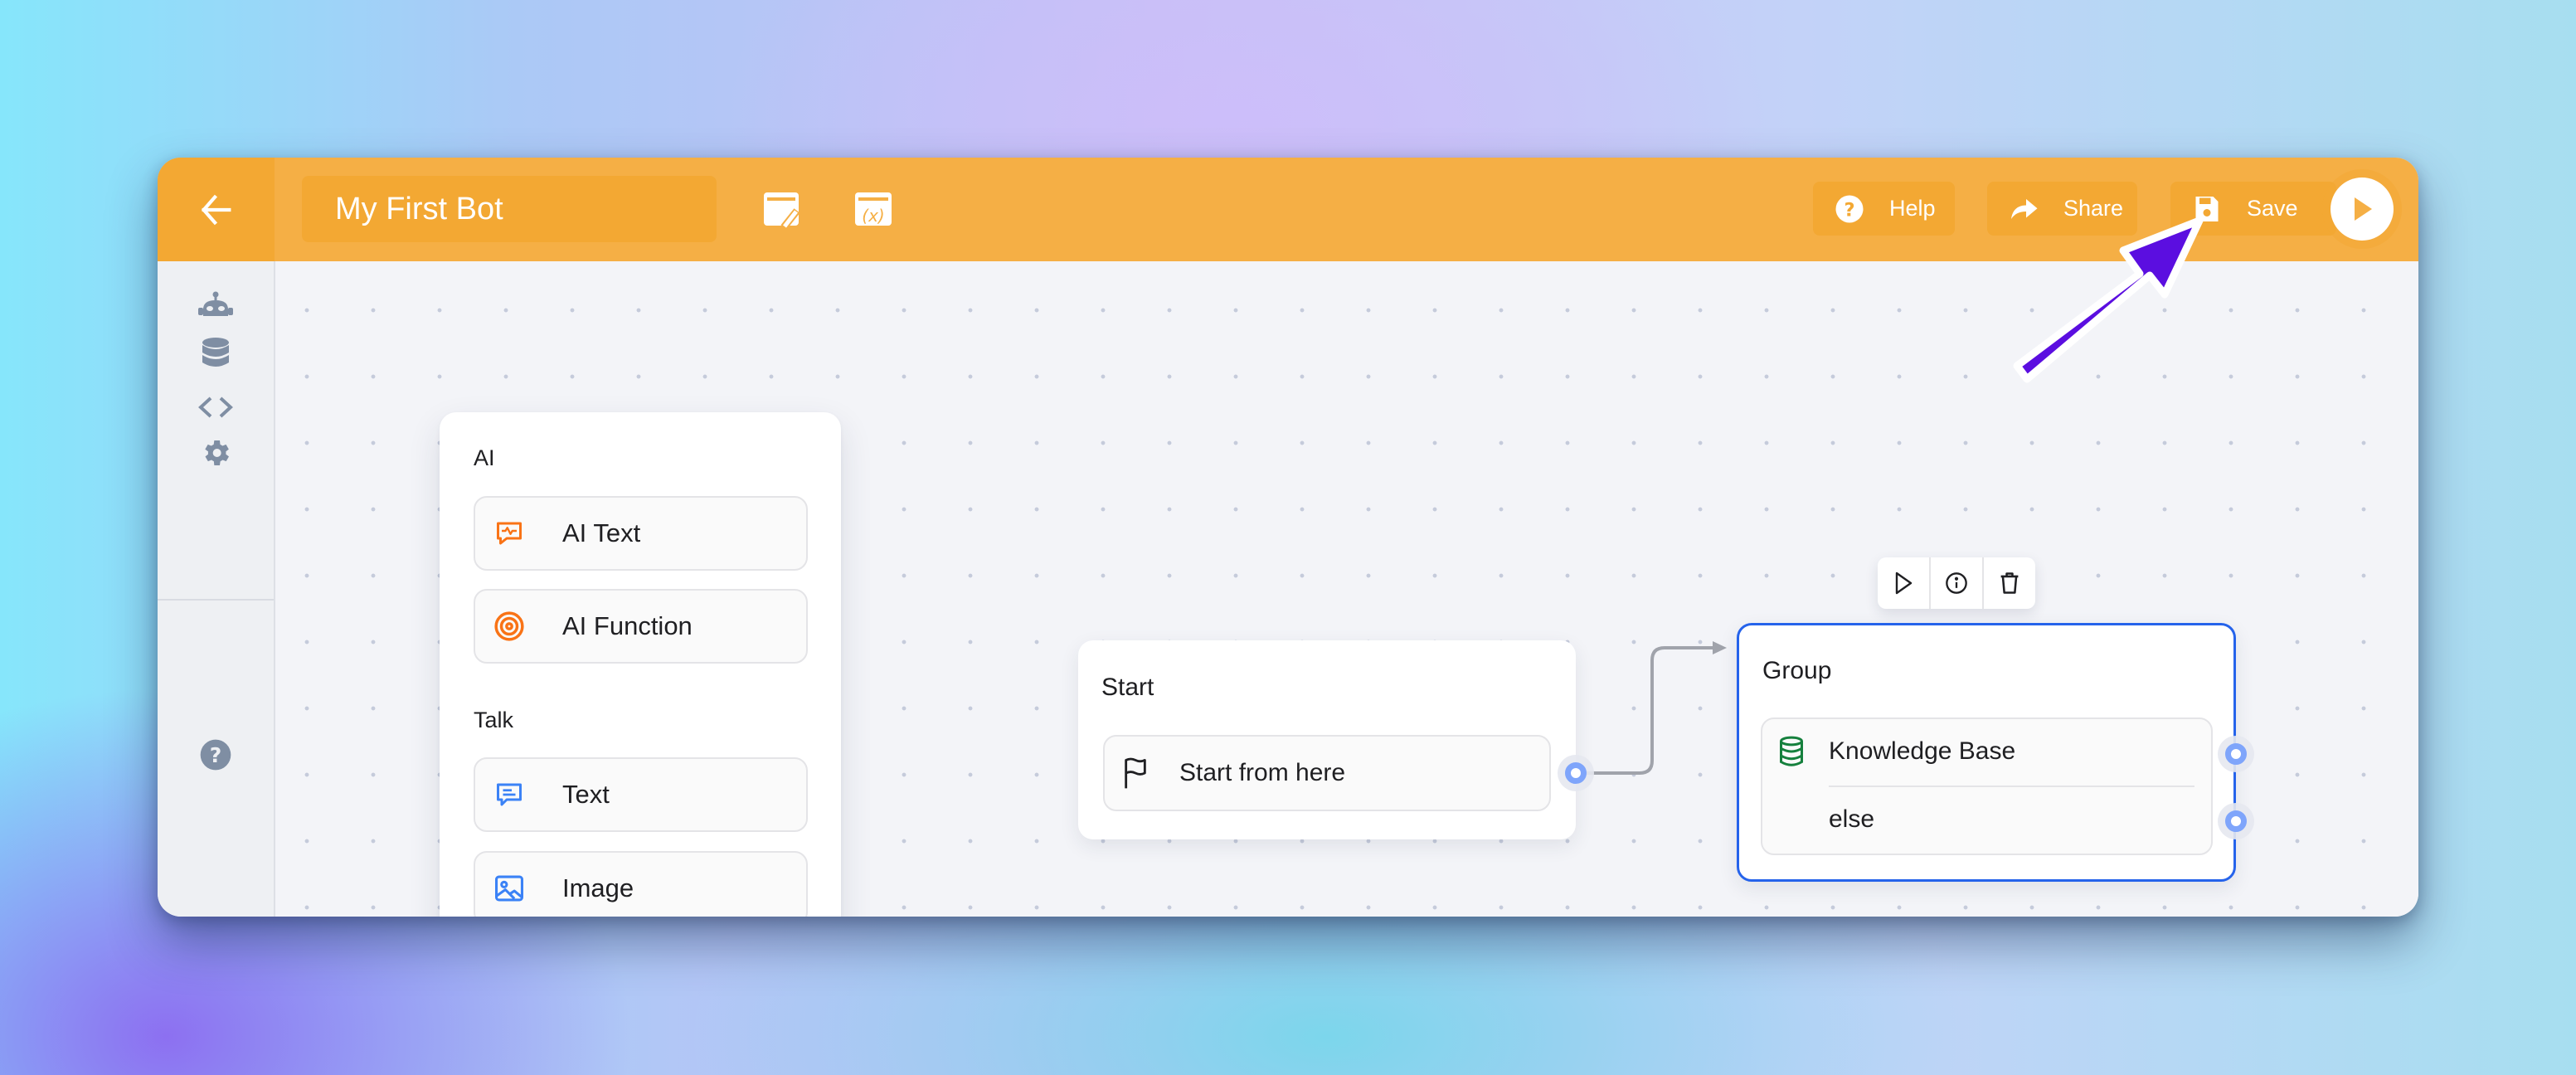 Image resolution: width=2576 pixels, height=1075 pixels. Describe the element at coordinates (2094, 208) in the screenshot. I see `share-label: Share` at that location.